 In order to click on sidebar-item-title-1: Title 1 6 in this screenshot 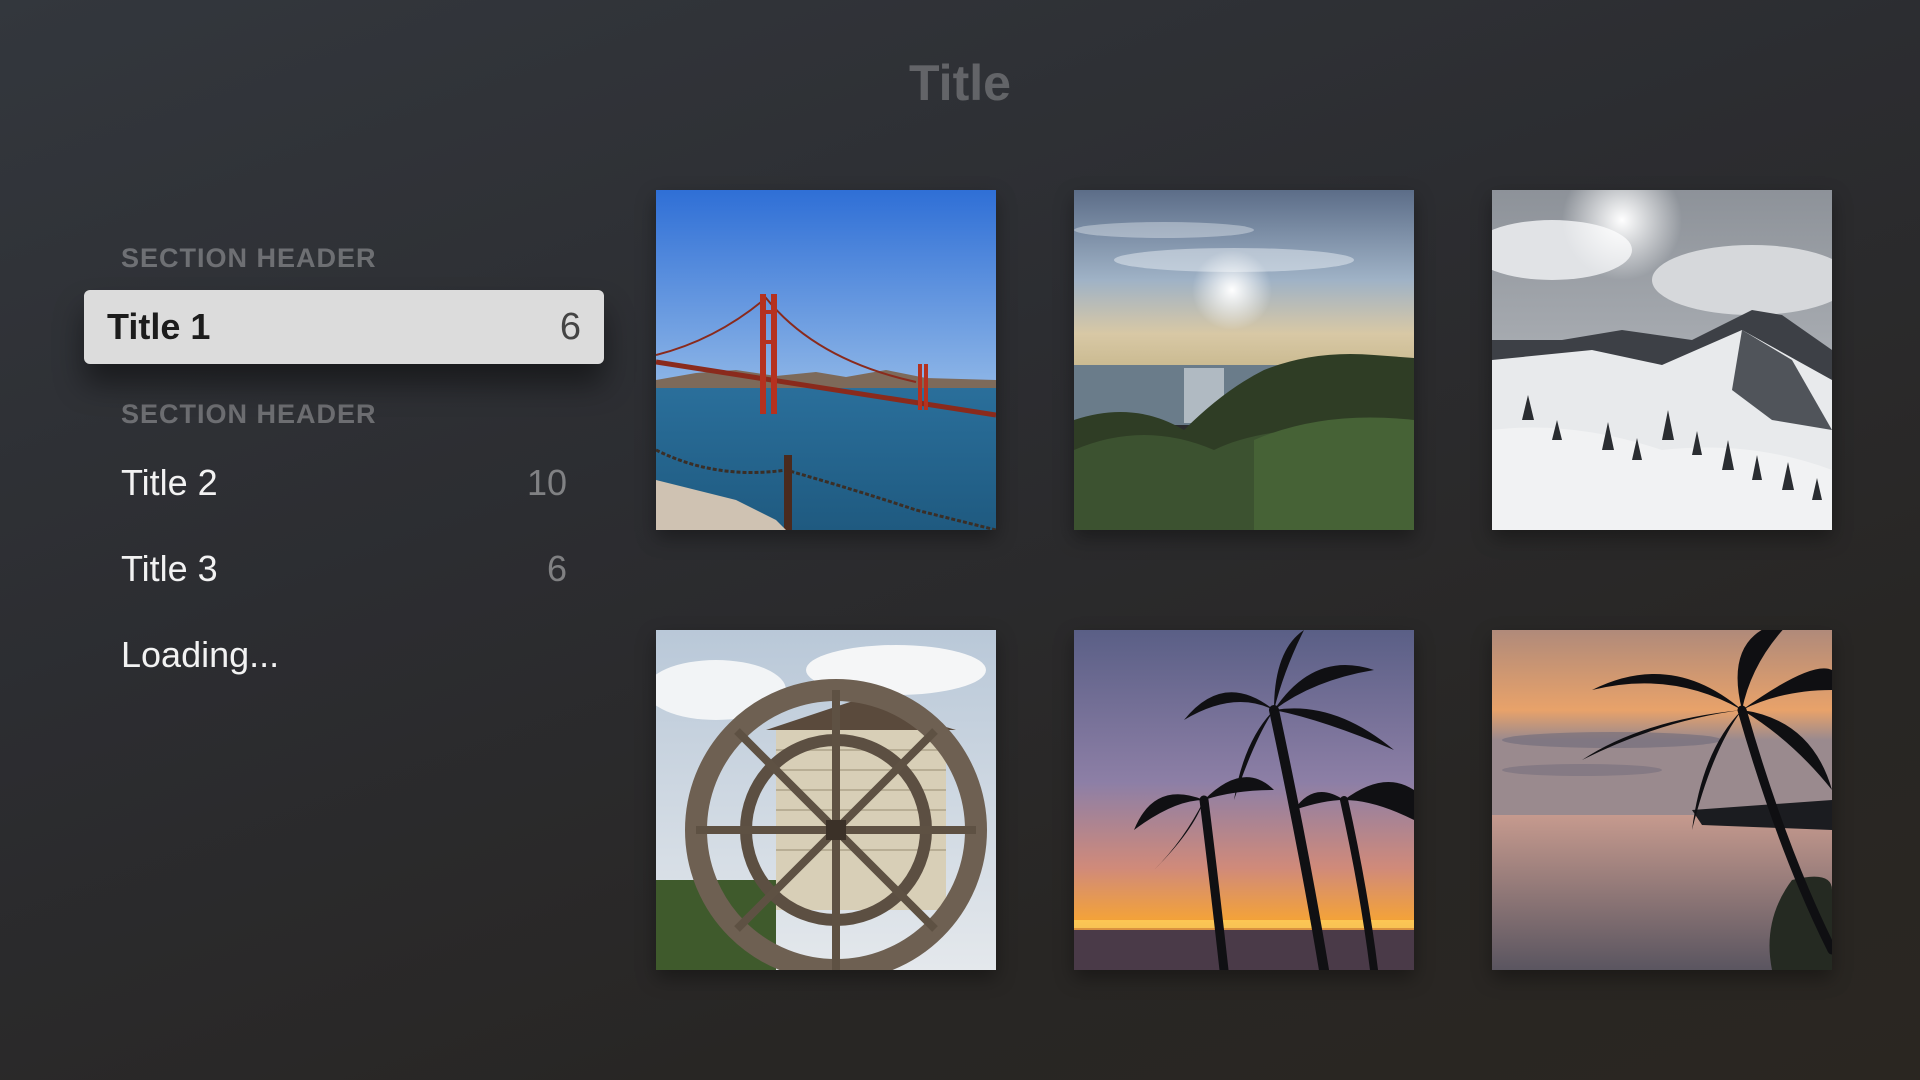, I will do `click(344, 327)`.